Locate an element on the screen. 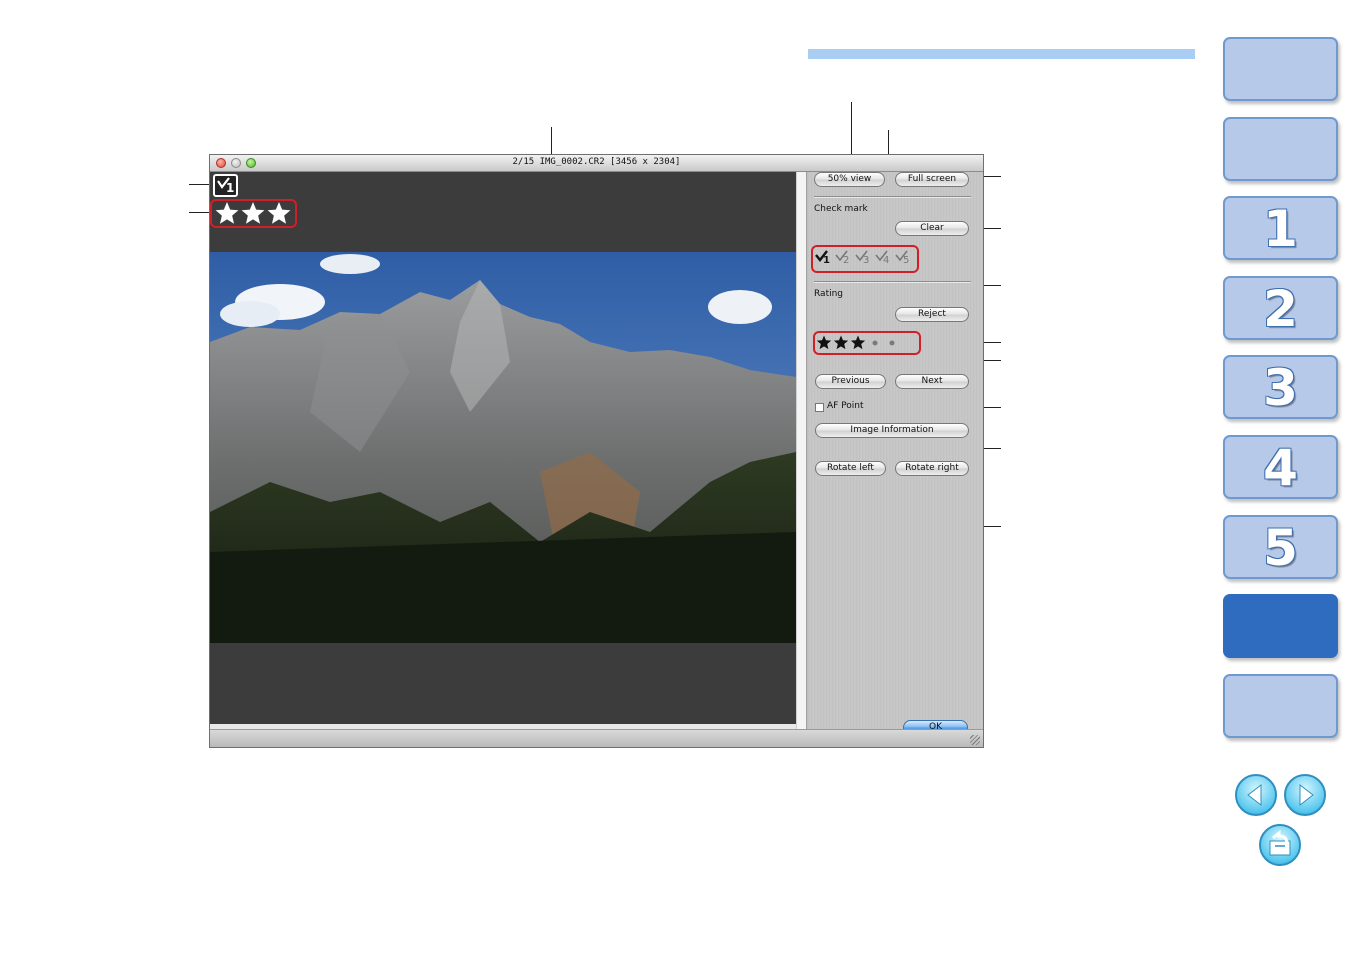 The image size is (1350, 954). check-mark-4-button: 4 is located at coordinates (884, 259).